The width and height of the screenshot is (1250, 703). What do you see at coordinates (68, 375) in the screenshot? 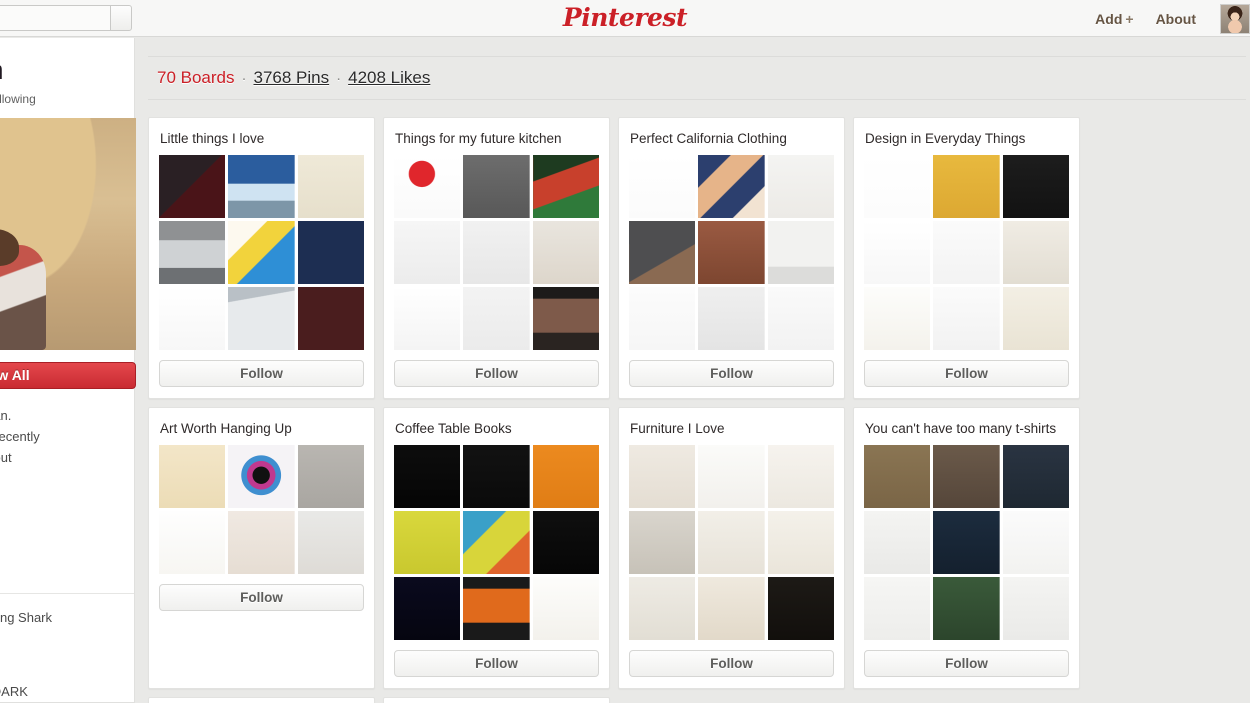
I see `follow-all-button: Follow All` at bounding box center [68, 375].